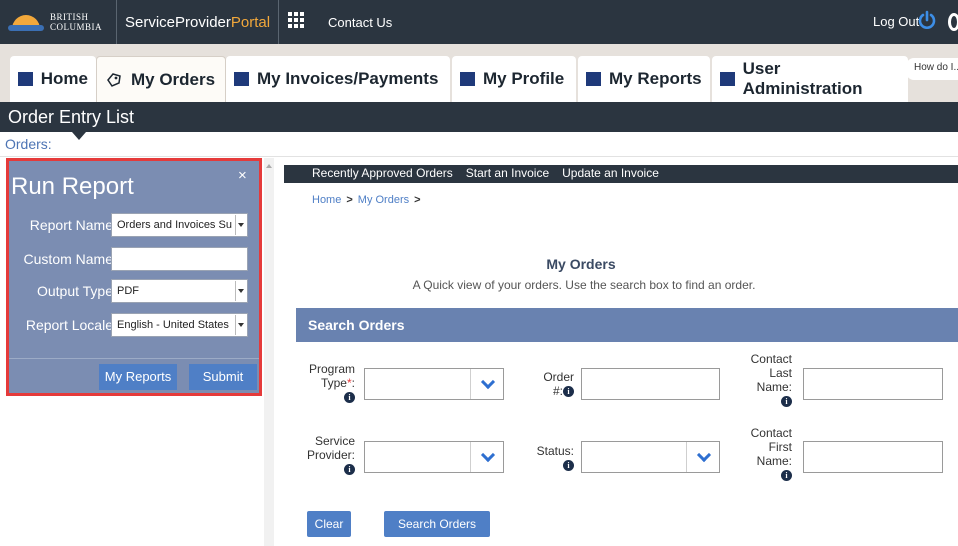 This screenshot has height=546, width=958. What do you see at coordinates (382, 174) in the screenshot?
I see `recently-approved-orders-link: Recently Approved Orders` at bounding box center [382, 174].